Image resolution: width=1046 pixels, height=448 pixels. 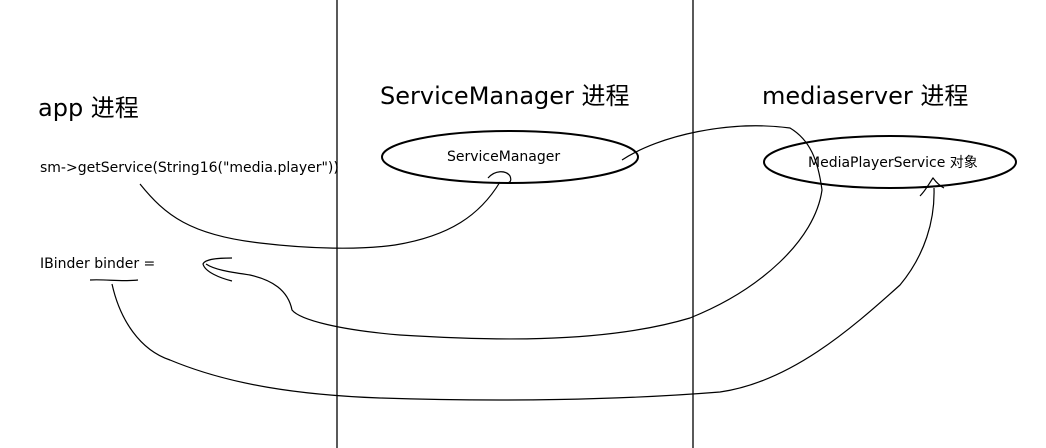 What do you see at coordinates (865, 96) in the screenshot?
I see `column-title-mediaserver: mediaserver 进程` at bounding box center [865, 96].